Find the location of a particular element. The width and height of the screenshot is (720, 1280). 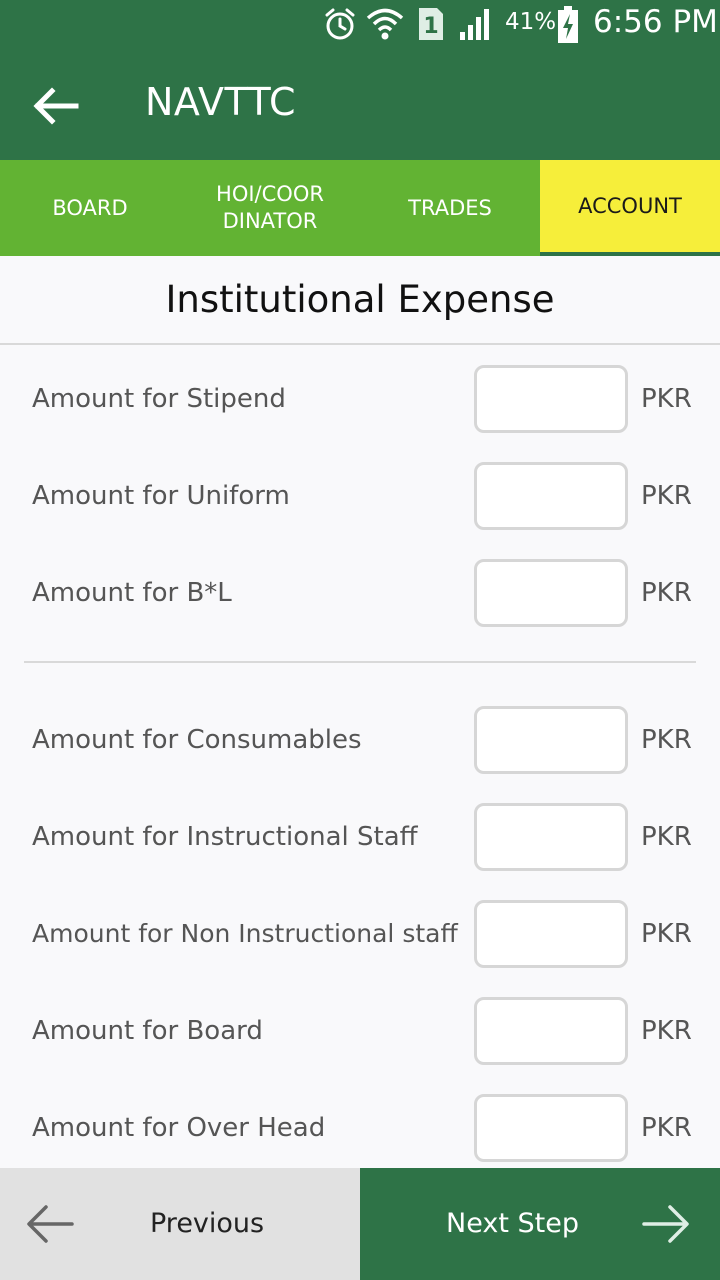

board-amount-input is located at coordinates (551, 1031).